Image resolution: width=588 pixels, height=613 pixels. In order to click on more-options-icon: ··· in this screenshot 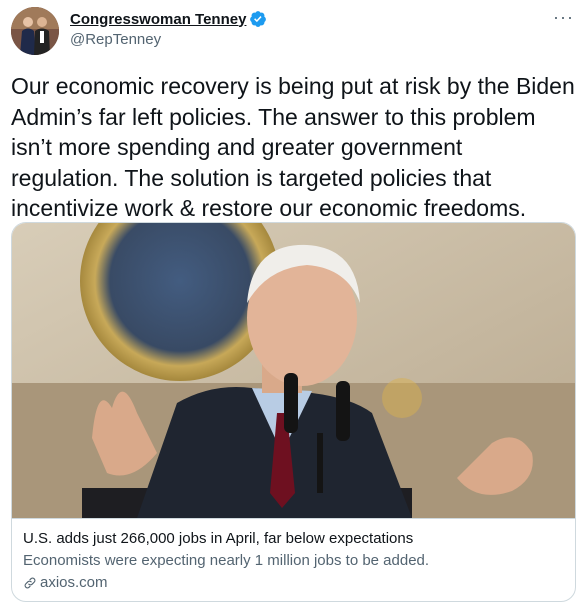, I will do `click(563, 17)`.